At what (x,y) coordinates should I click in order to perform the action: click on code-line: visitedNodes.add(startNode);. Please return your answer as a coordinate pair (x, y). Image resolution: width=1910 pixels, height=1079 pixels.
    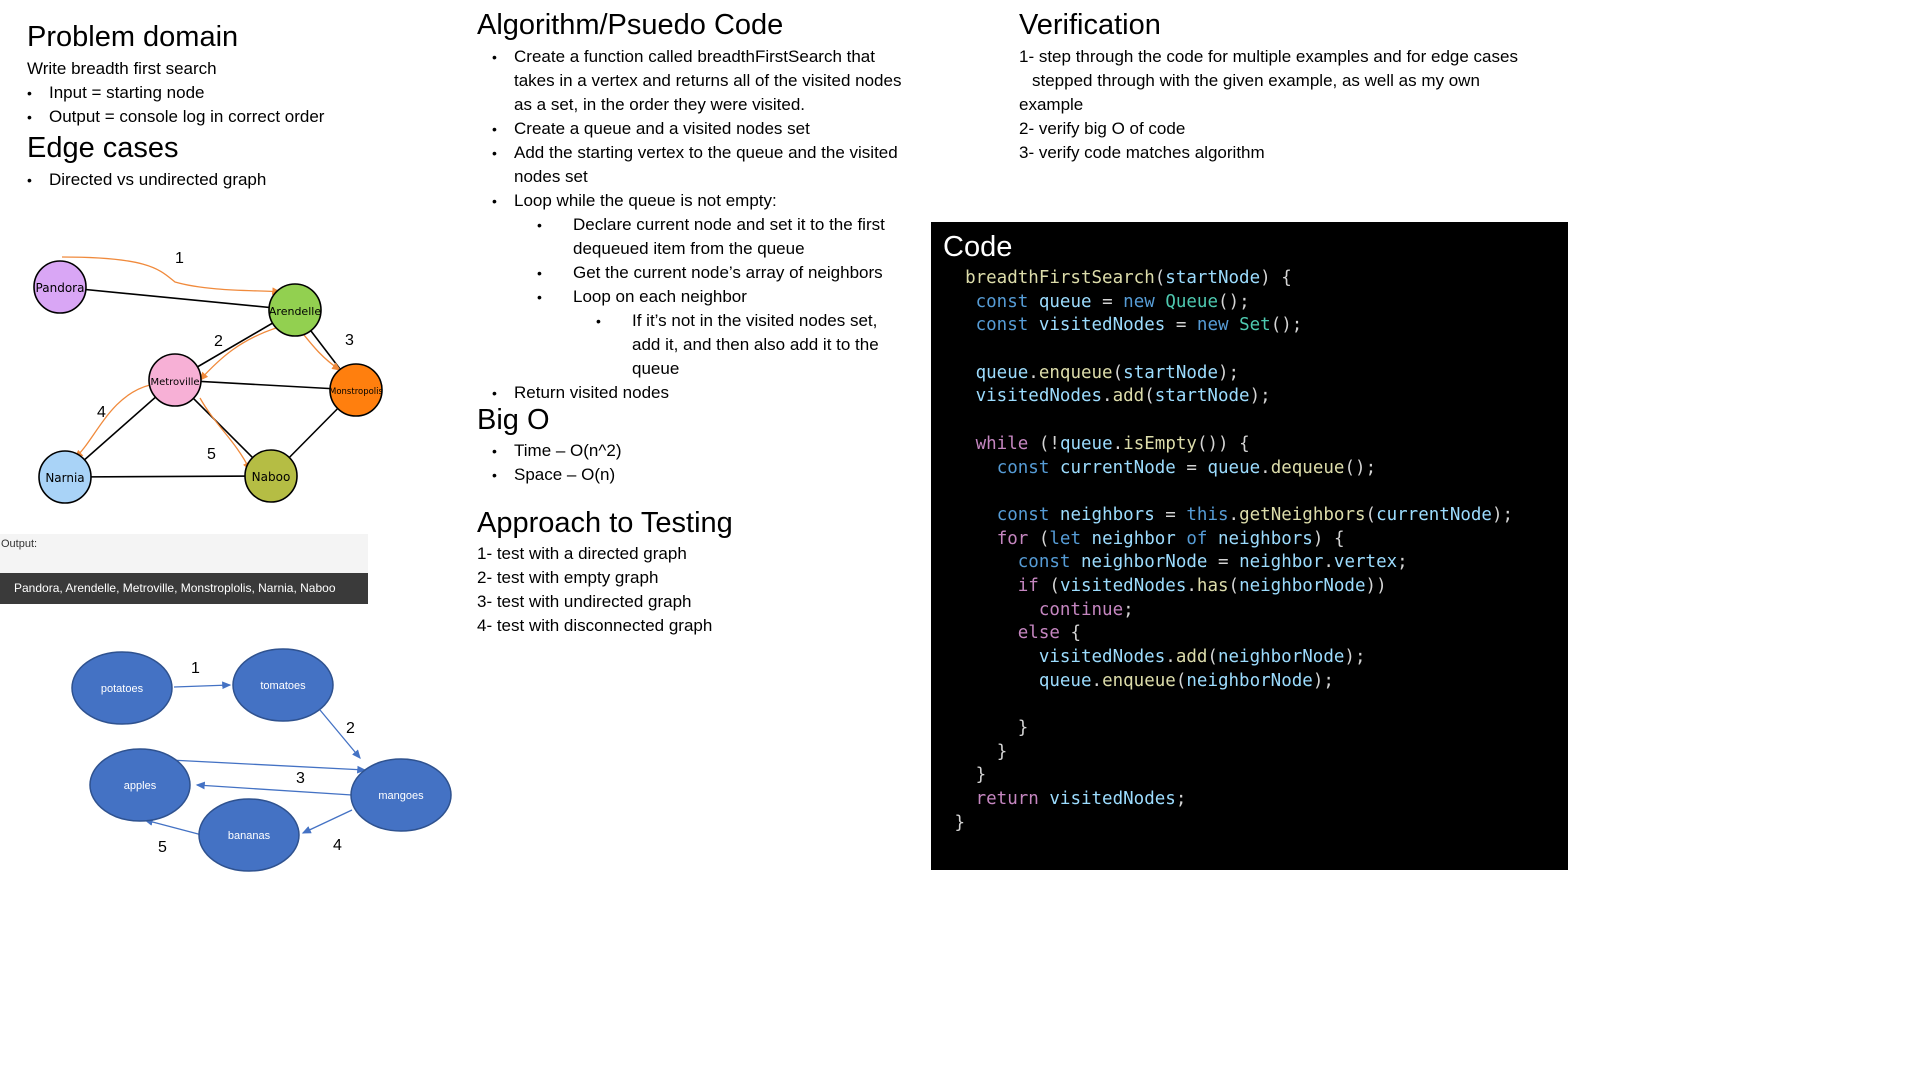
    Looking at the image, I should click on (1123, 396).